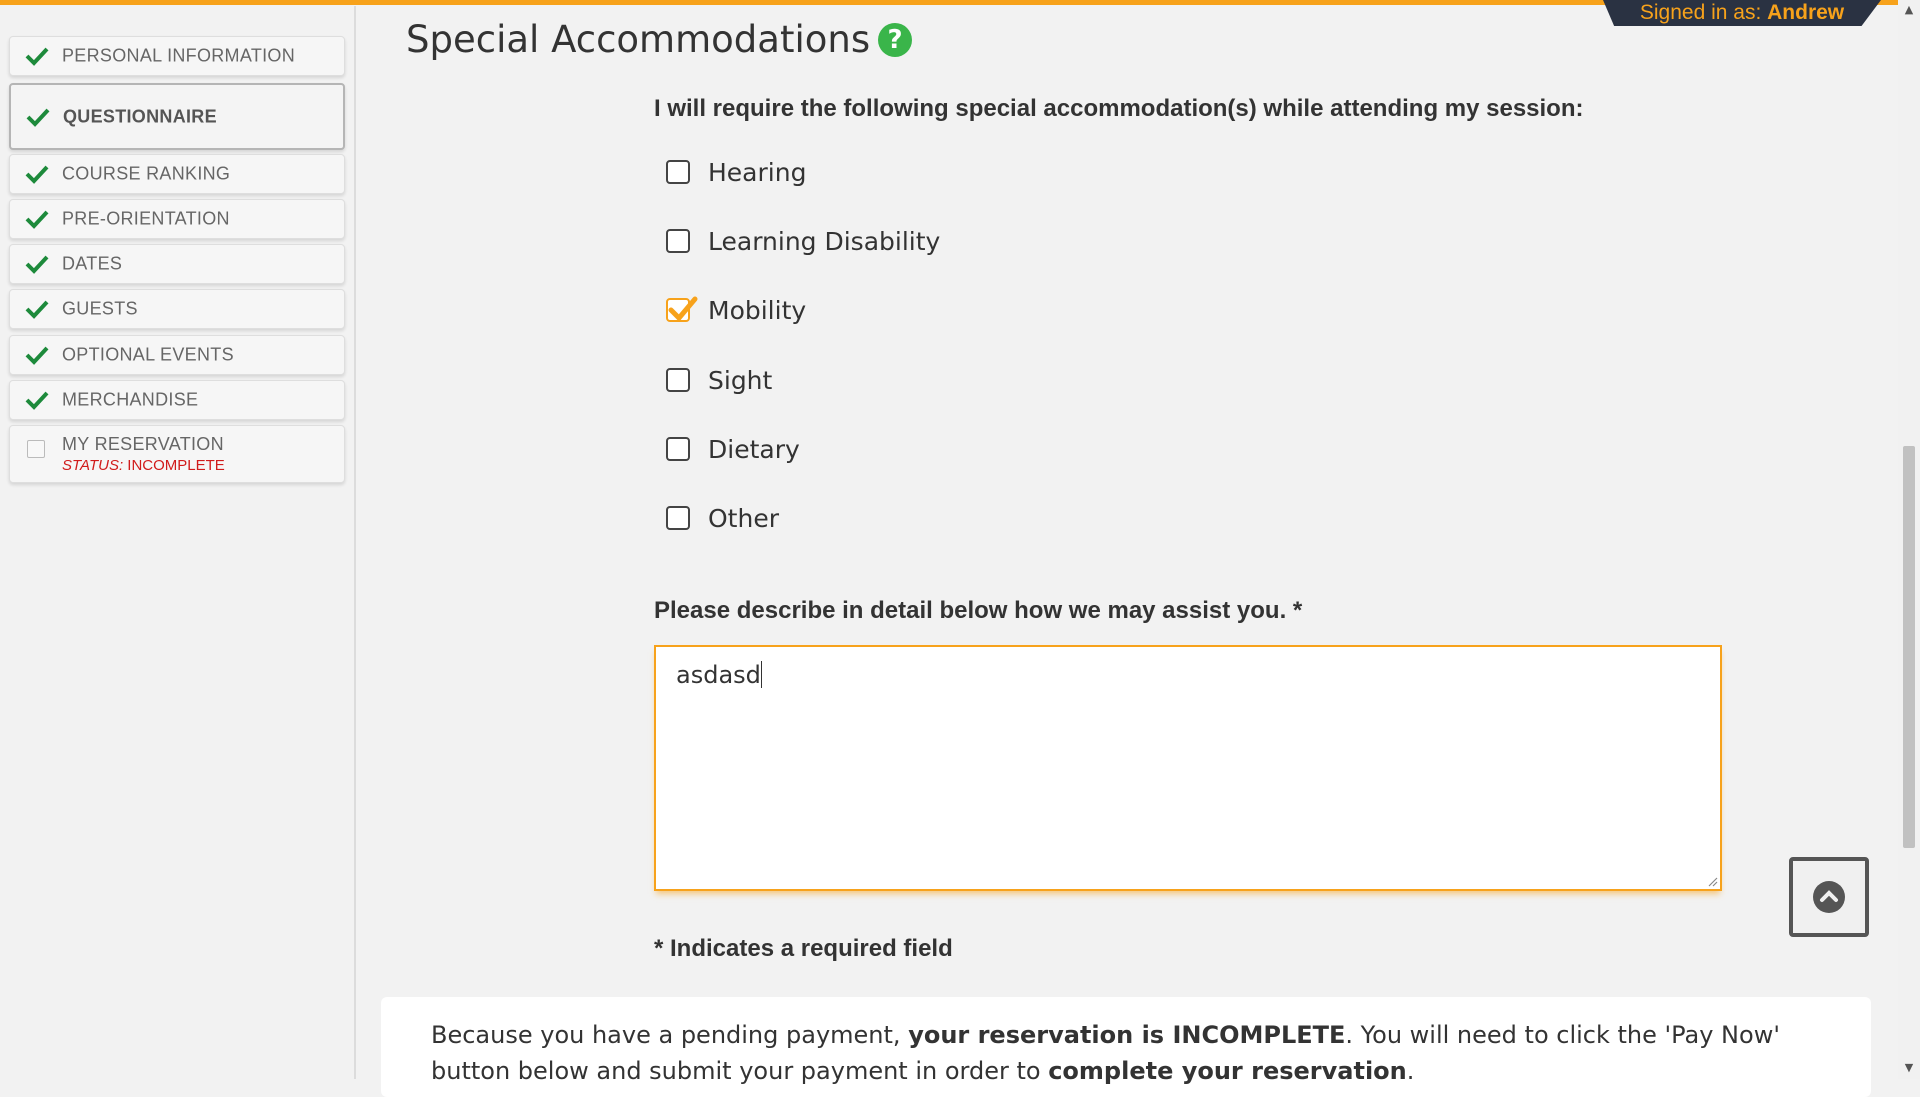  I want to click on option-sight: Sight, so click(719, 380).